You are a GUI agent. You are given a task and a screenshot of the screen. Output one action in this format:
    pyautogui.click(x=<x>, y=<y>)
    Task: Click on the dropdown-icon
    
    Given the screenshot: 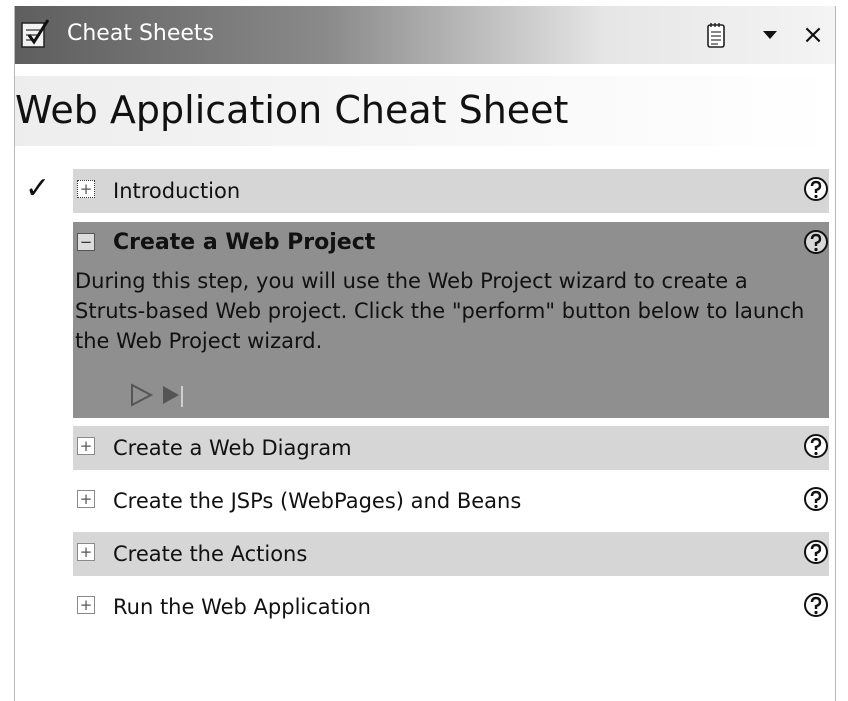 What is the action you would take?
    pyautogui.click(x=770, y=35)
    